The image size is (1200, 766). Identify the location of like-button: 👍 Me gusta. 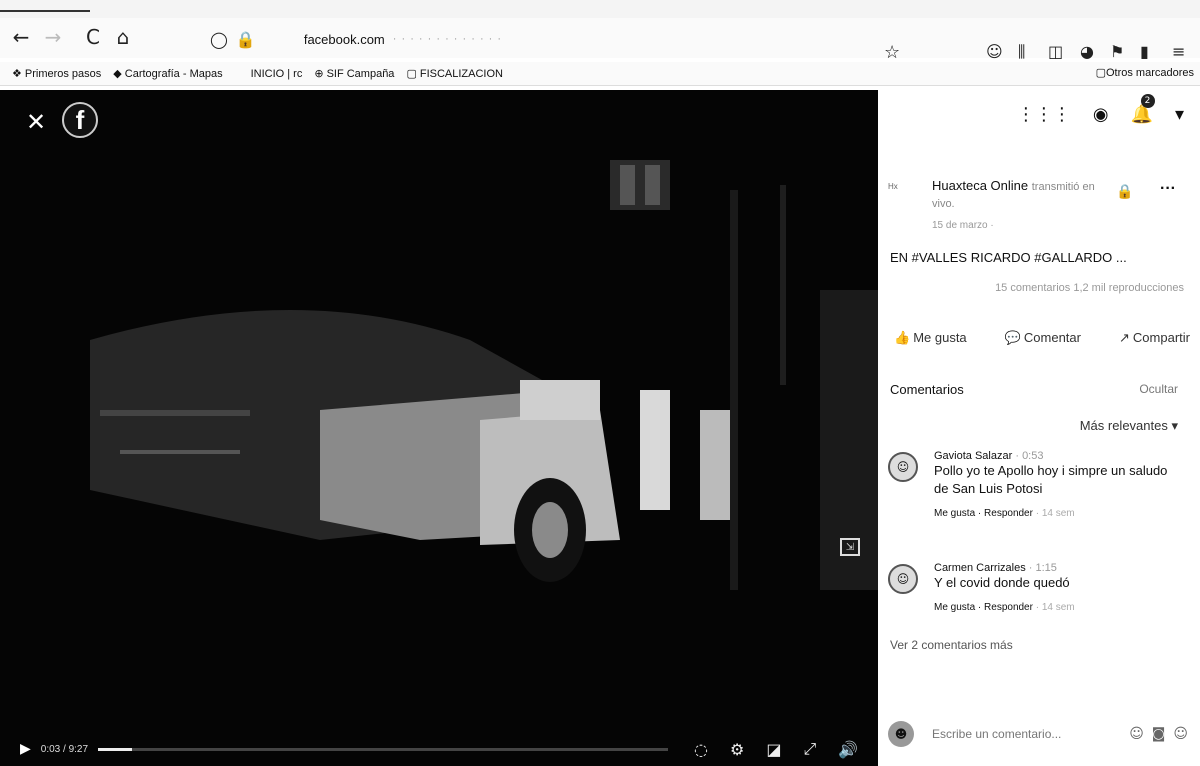
(930, 338).